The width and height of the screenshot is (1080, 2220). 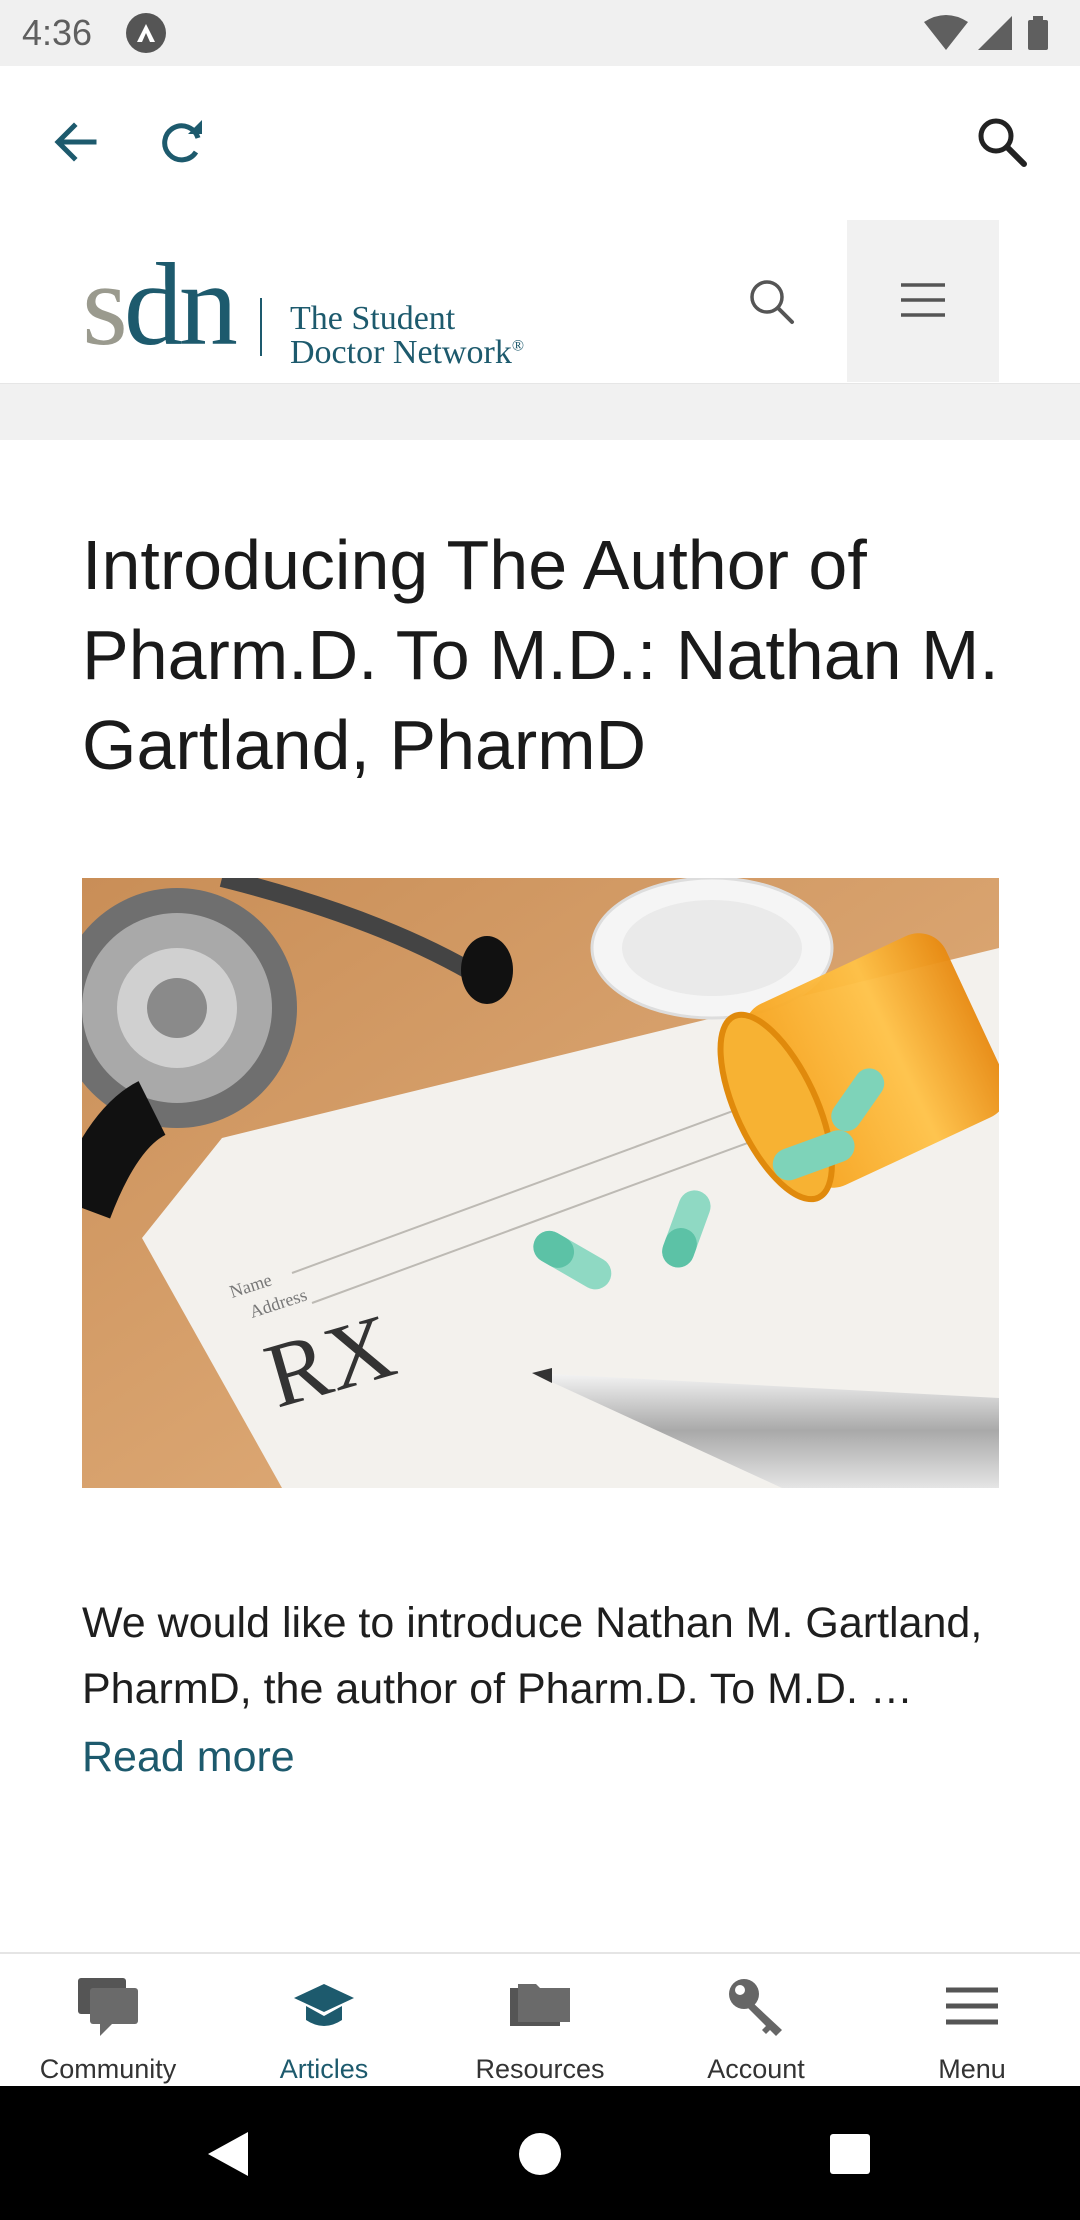 I want to click on nav-item-menu: Menu, so click(x=972, y=2021).